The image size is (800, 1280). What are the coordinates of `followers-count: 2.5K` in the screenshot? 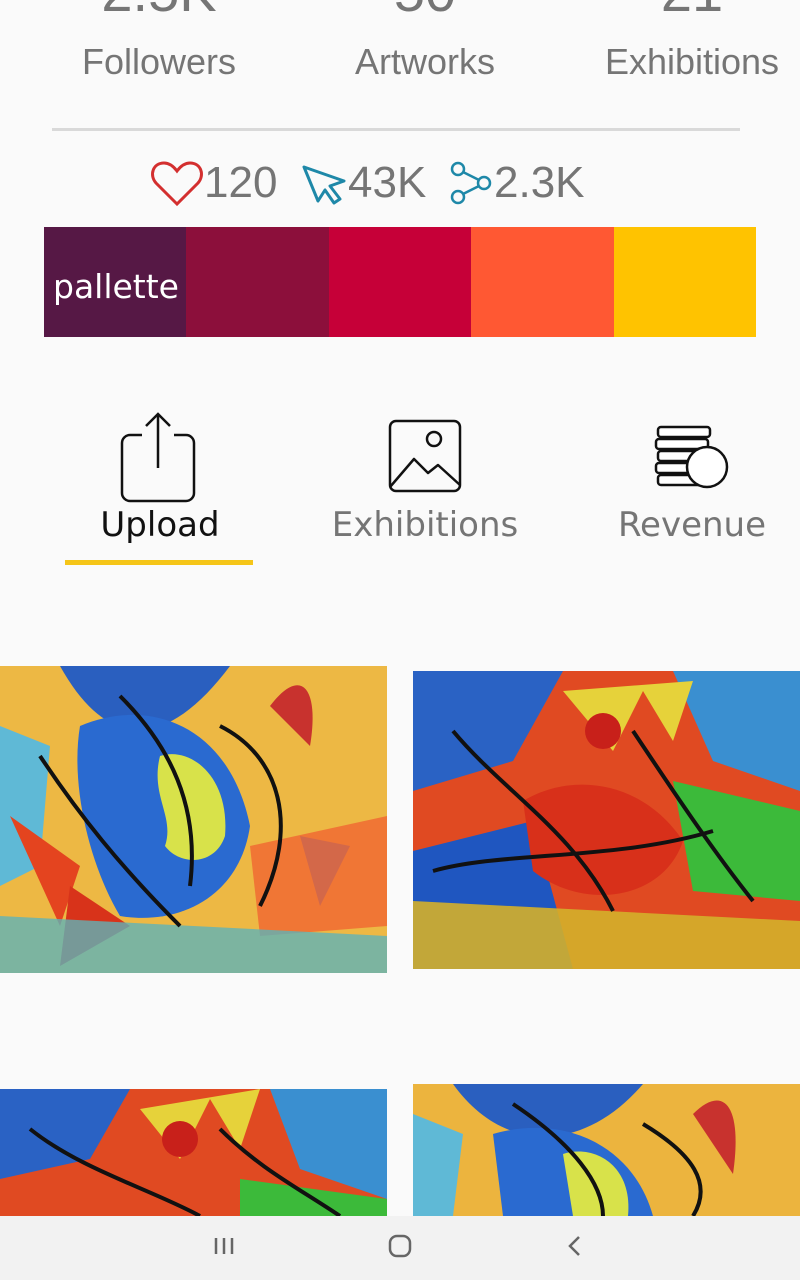 It's located at (159, 10).